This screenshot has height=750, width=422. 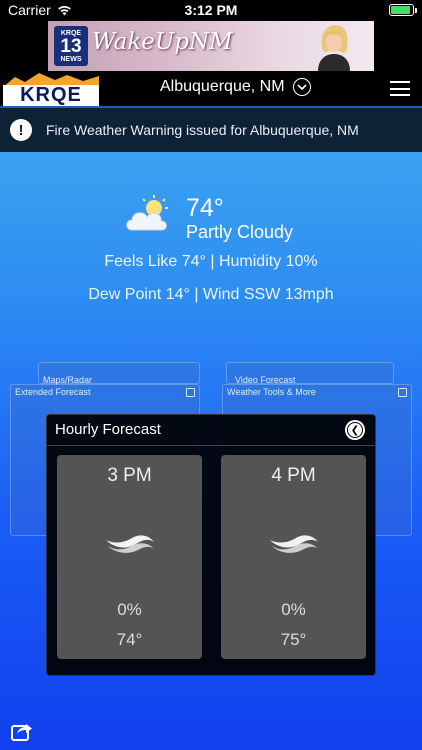 I want to click on status-time: 3:12 PM, so click(x=211, y=10).